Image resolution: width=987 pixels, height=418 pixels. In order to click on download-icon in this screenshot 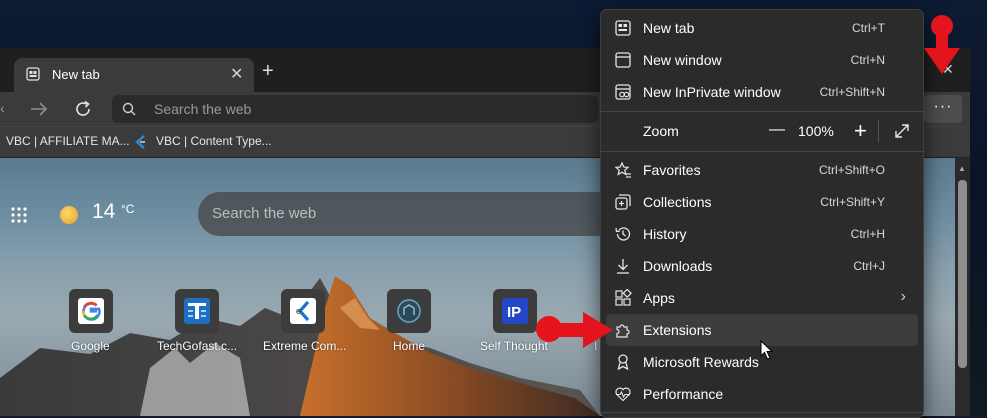, I will do `click(623, 266)`.